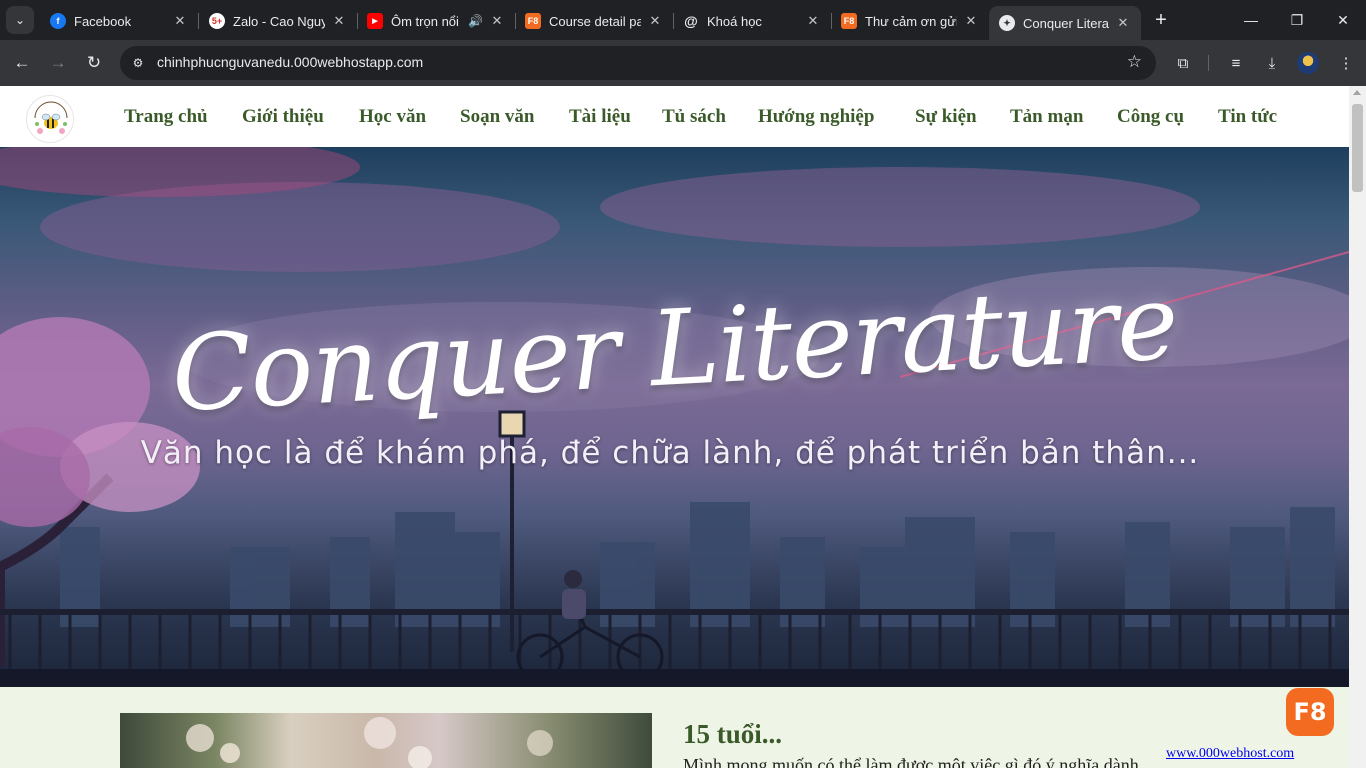 The width and height of the screenshot is (1366, 768). What do you see at coordinates (1150, 117) in the screenshot?
I see `nav-cong-cu: Công cụ` at bounding box center [1150, 117].